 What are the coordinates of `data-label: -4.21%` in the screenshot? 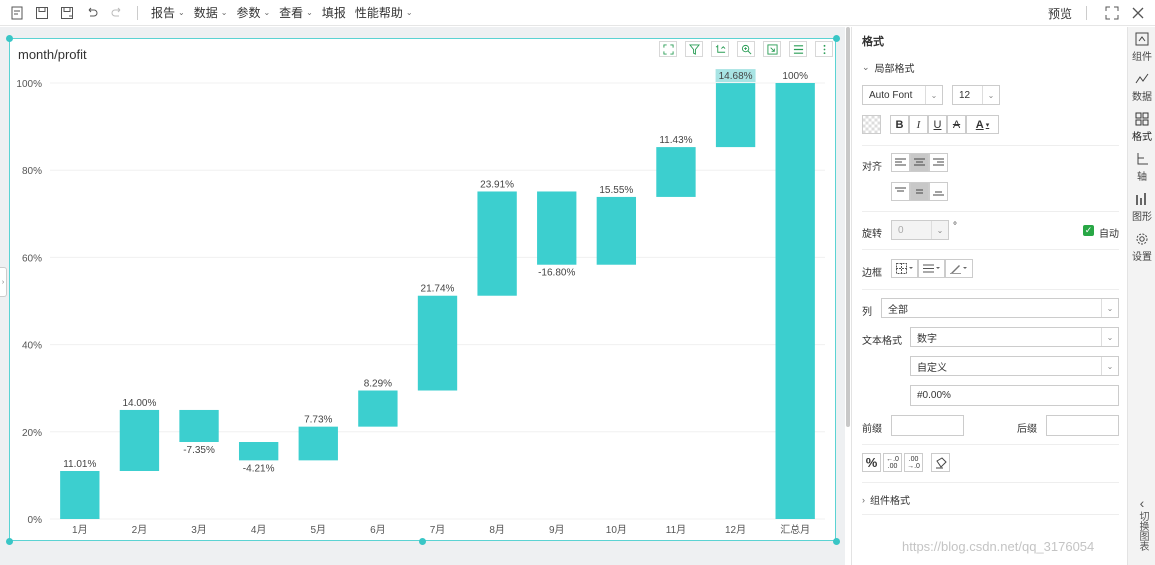 It's located at (259, 468).